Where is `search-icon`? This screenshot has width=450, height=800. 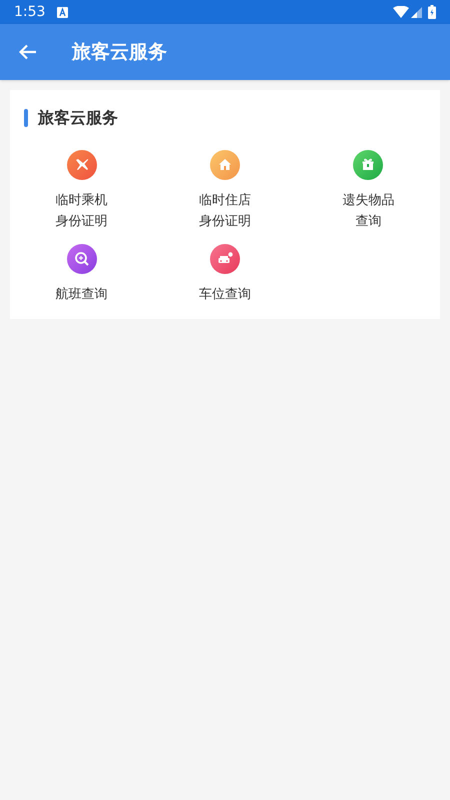 search-icon is located at coordinates (81, 259).